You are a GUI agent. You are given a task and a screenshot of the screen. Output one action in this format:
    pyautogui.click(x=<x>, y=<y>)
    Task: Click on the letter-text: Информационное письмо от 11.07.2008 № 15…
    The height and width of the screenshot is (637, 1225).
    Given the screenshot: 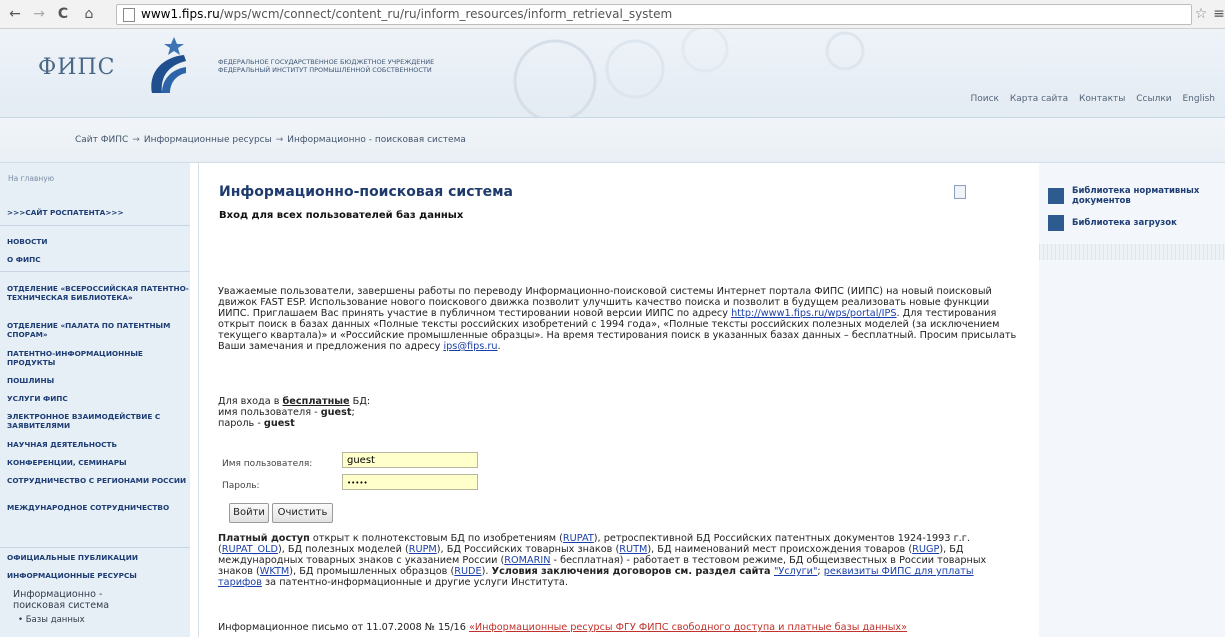 What is the action you would take?
    pyautogui.click(x=343, y=627)
    